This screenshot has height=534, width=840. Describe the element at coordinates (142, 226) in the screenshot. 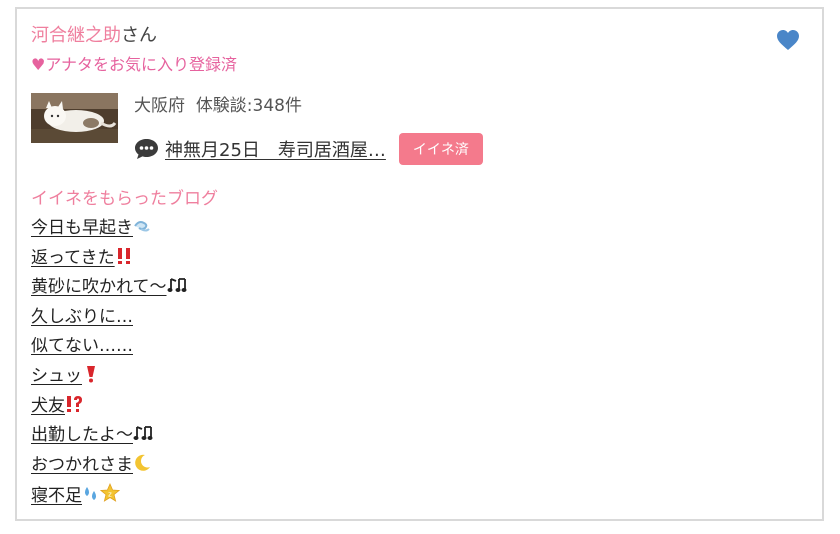

I see `wind-face-icon` at that location.